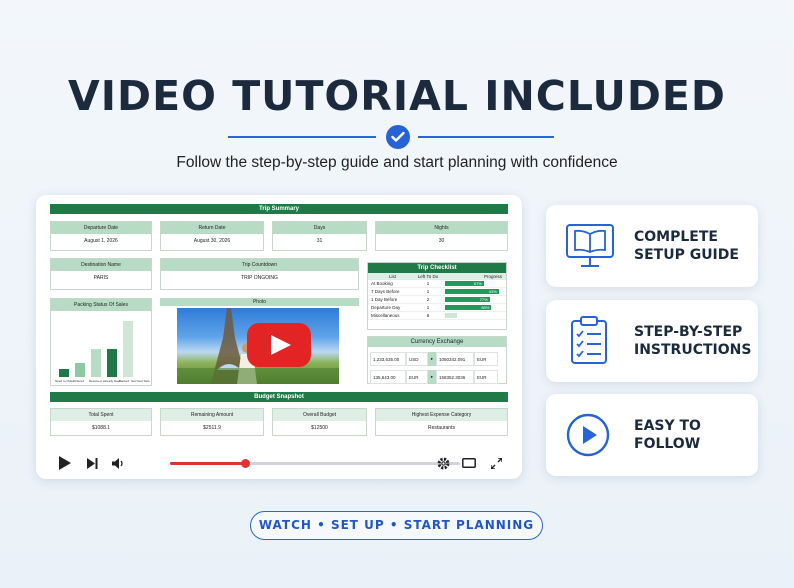  Describe the element at coordinates (496, 463) in the screenshot. I see `fullscreen-icon` at that location.